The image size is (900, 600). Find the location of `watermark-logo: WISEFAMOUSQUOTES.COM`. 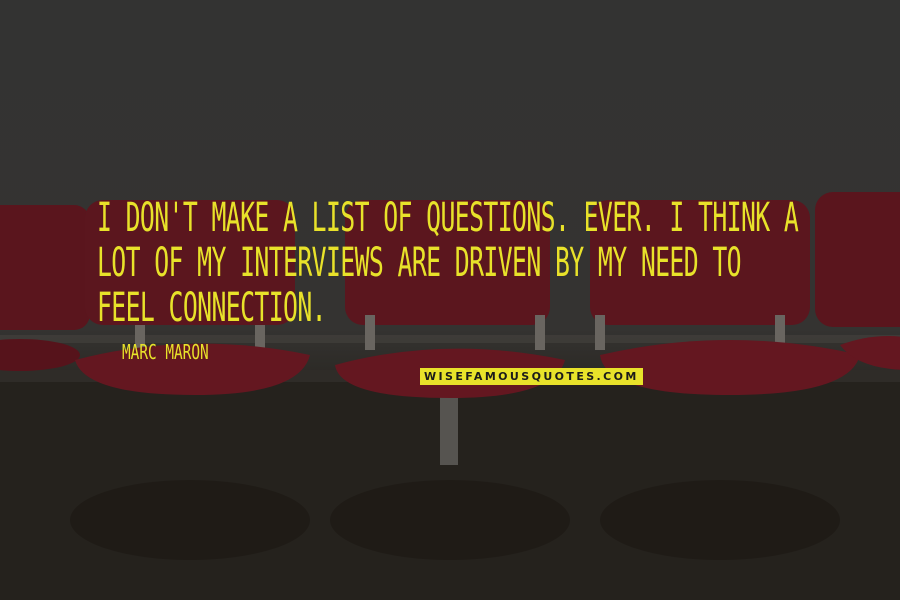

watermark-logo: WISEFAMOUSQUOTES.COM is located at coordinates (531, 376).